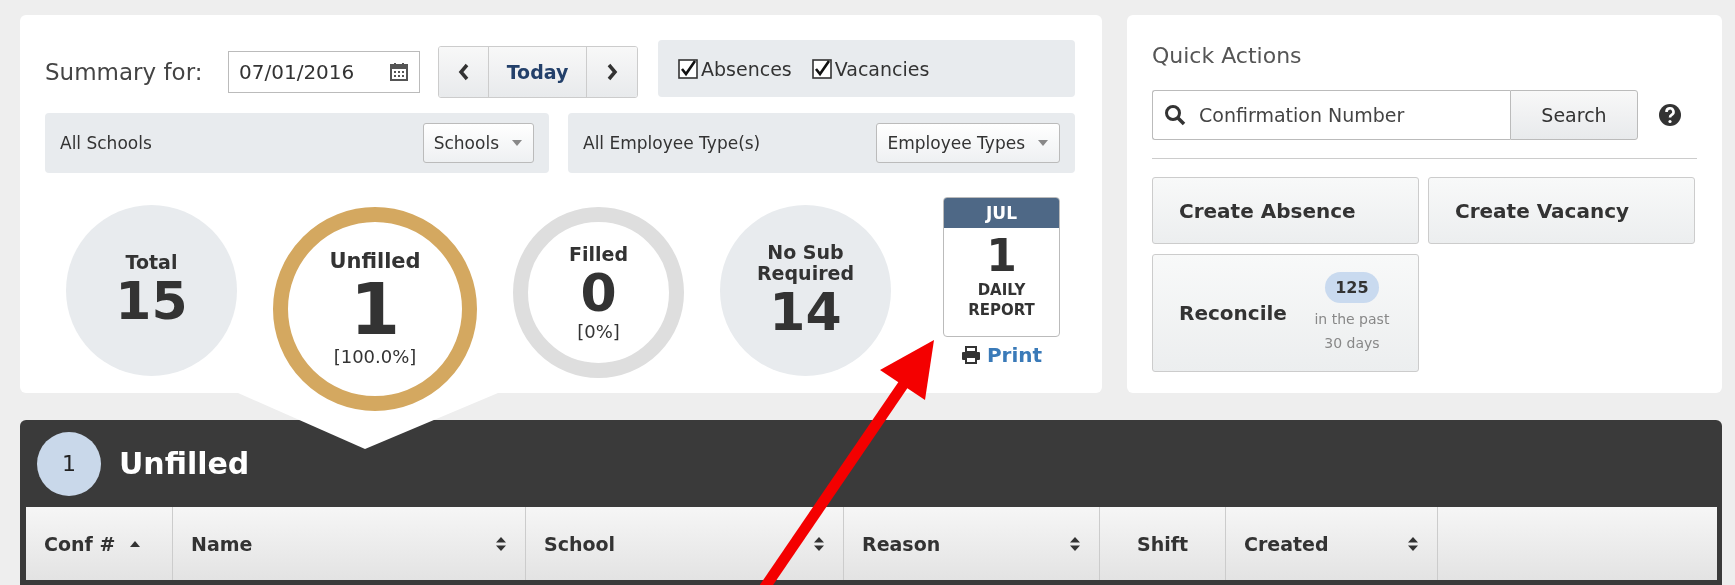  Describe the element at coordinates (1352, 287) in the screenshot. I see `count-badge: 125` at that location.